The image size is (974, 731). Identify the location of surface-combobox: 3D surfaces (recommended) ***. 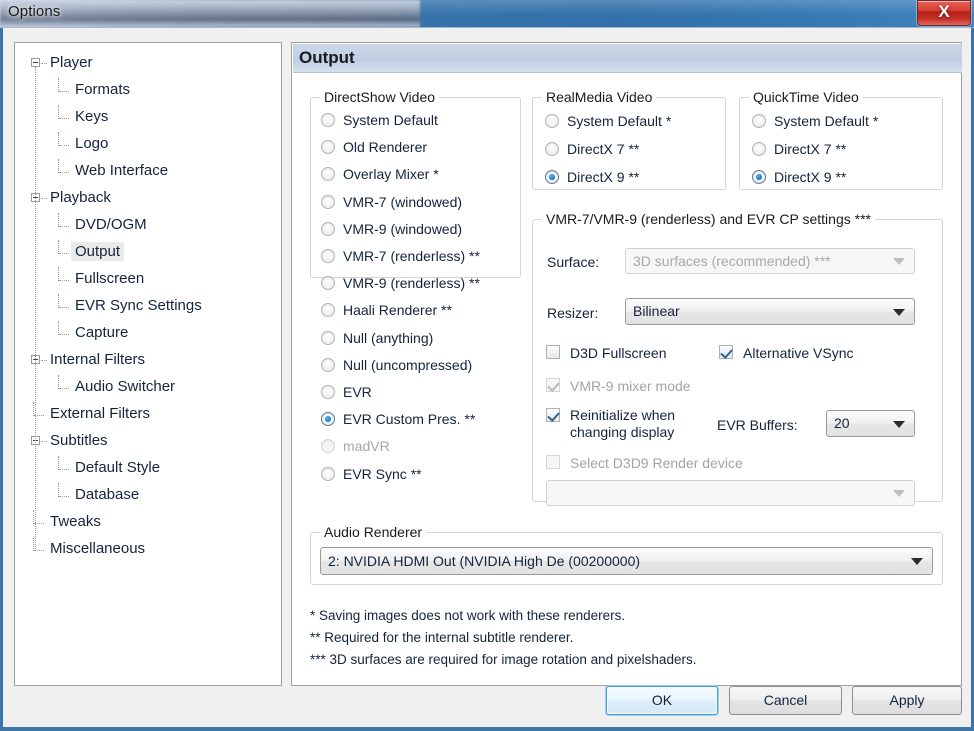
(770, 261).